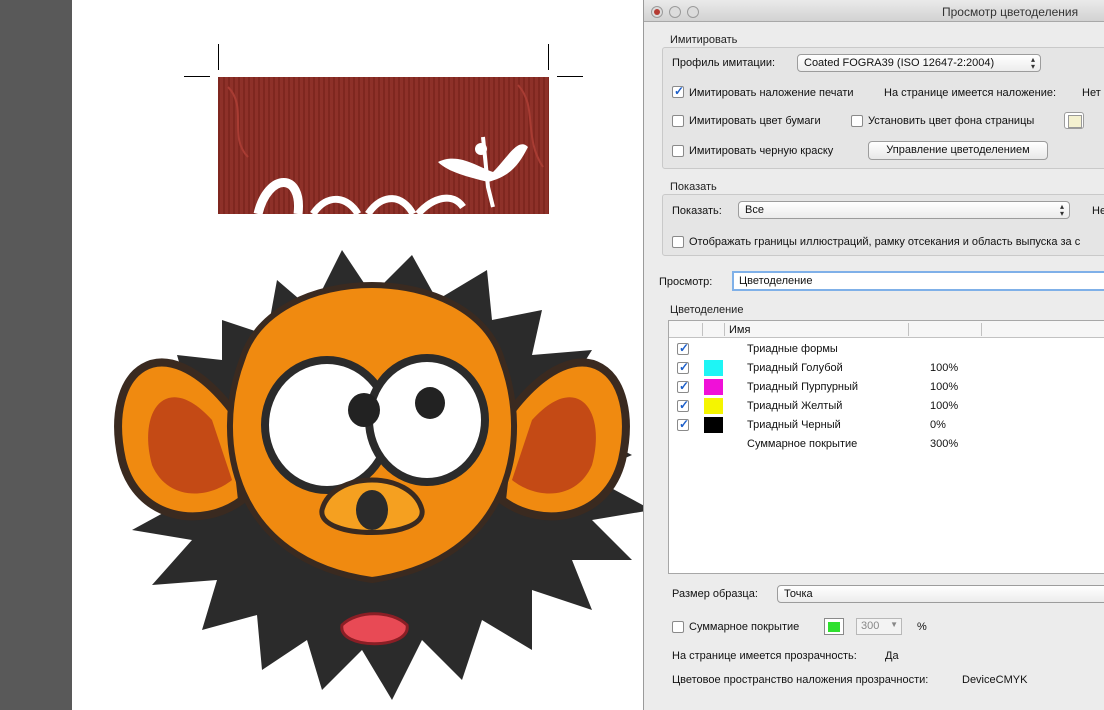 Image resolution: width=1104 pixels, height=710 pixels. I want to click on simulate-paper-color-checkbox, so click(678, 121).